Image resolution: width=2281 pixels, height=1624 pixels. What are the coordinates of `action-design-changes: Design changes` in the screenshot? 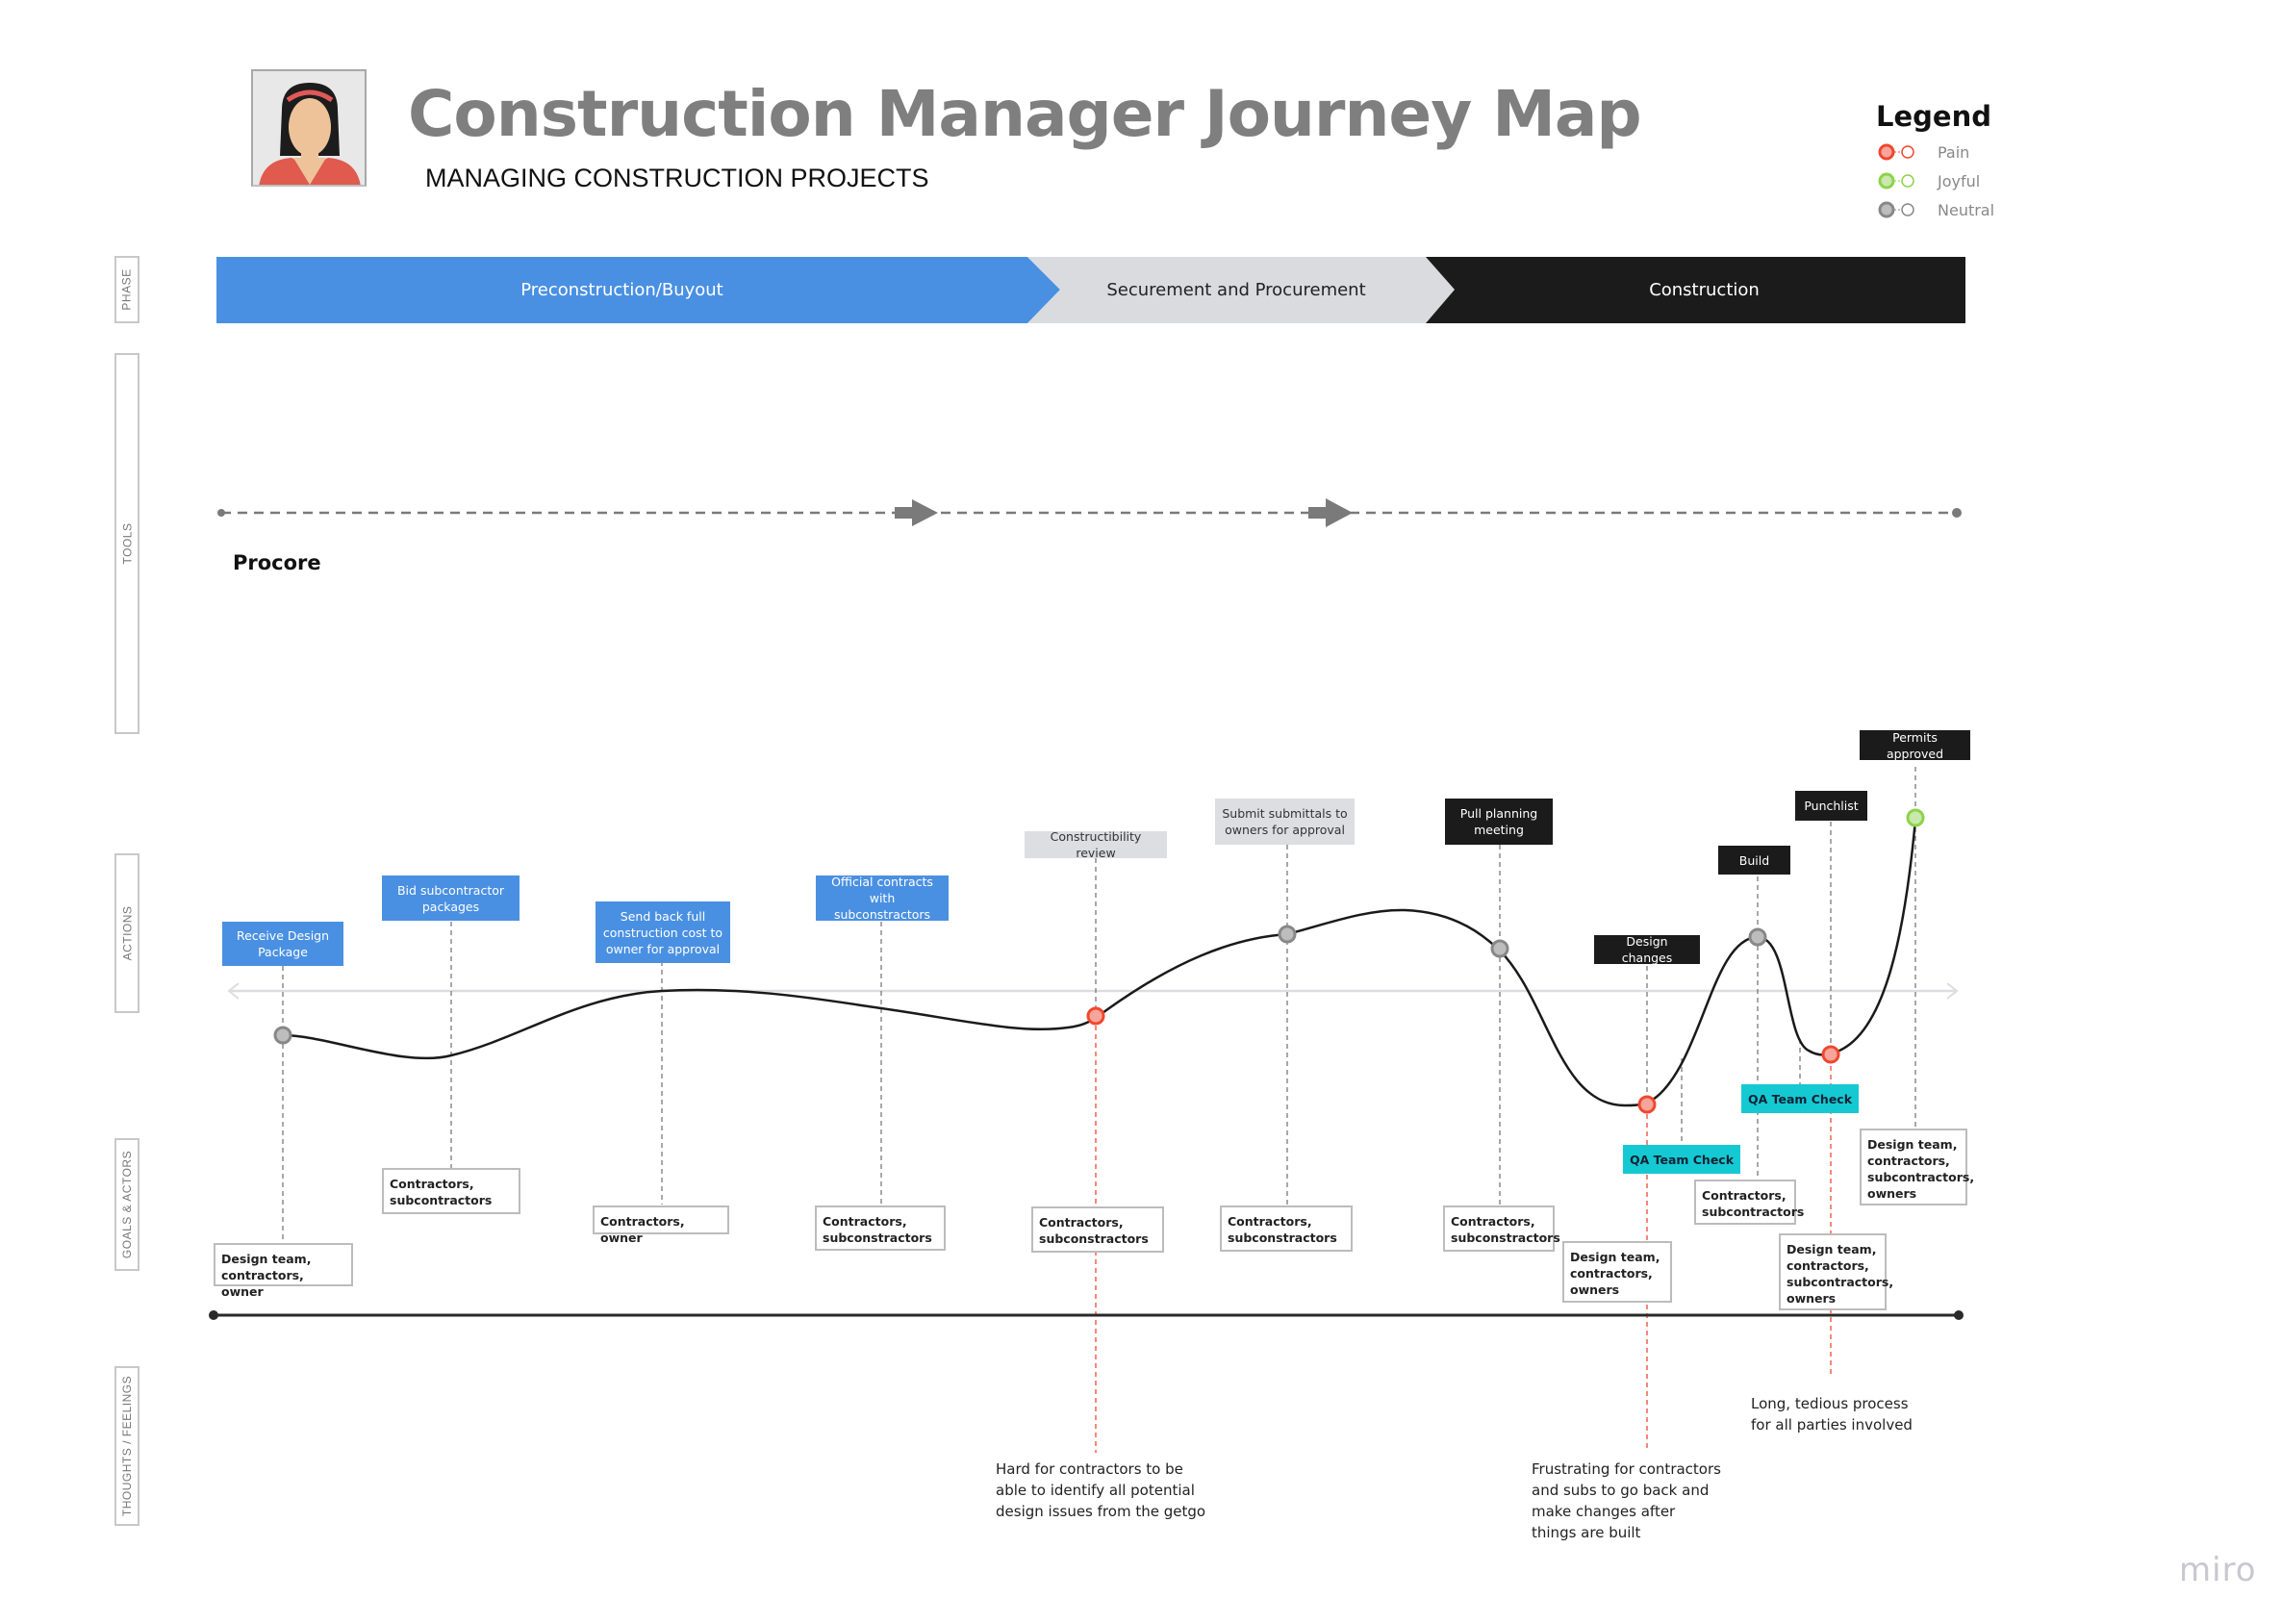 It's located at (1647, 949).